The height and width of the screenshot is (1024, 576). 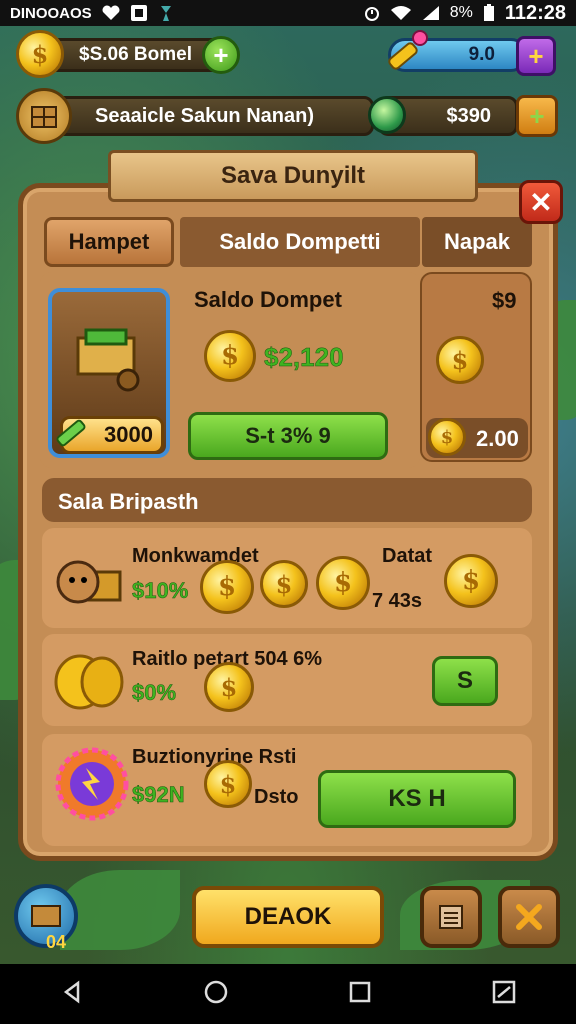 I want to click on tab-saldo-dompet: Saldo Dompetti, so click(x=300, y=242).